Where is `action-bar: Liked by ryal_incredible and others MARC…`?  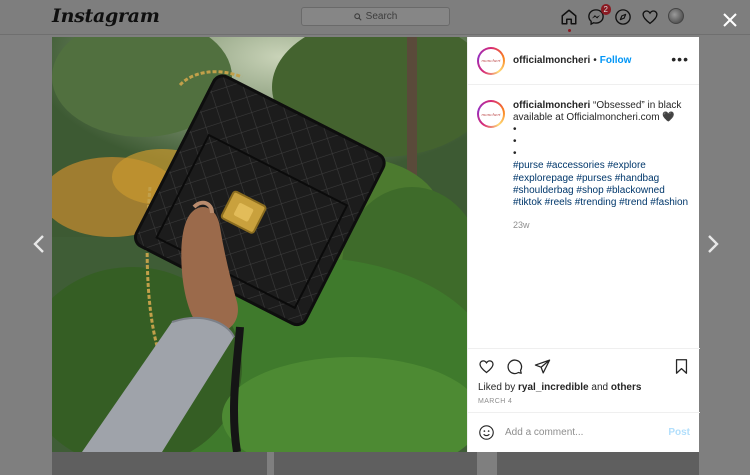
action-bar: Liked by ryal_incredible and others MARC… is located at coordinates (584, 380).